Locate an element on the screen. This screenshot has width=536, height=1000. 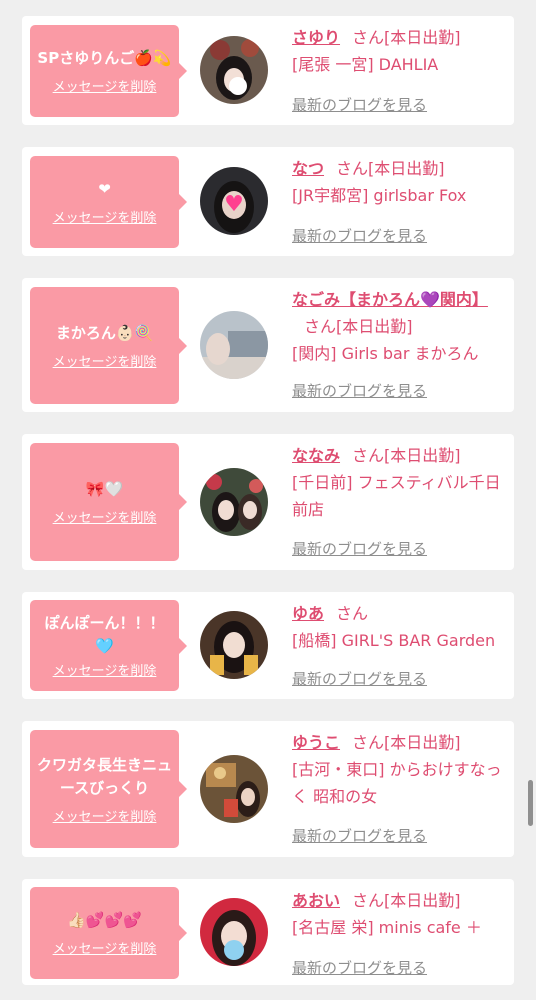
message-bubble: ❤ メッセージを削除 is located at coordinates (108, 202).